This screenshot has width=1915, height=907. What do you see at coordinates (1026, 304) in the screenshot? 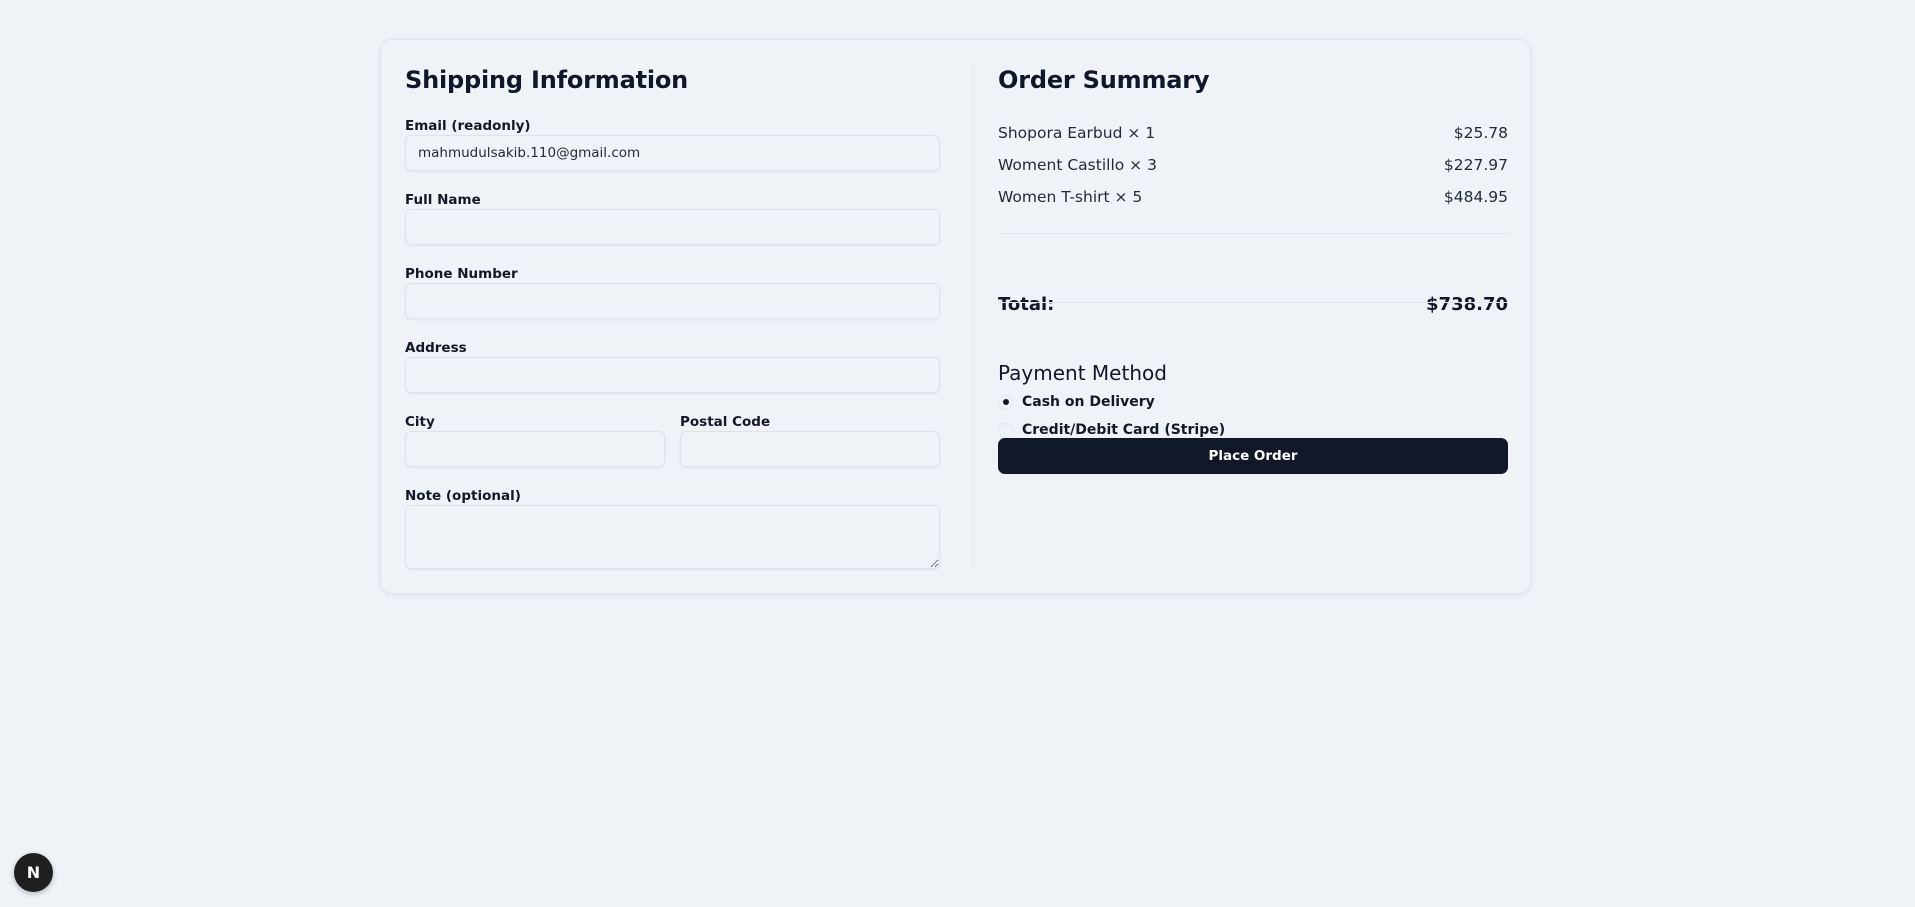
I see `total-label: Total:` at bounding box center [1026, 304].